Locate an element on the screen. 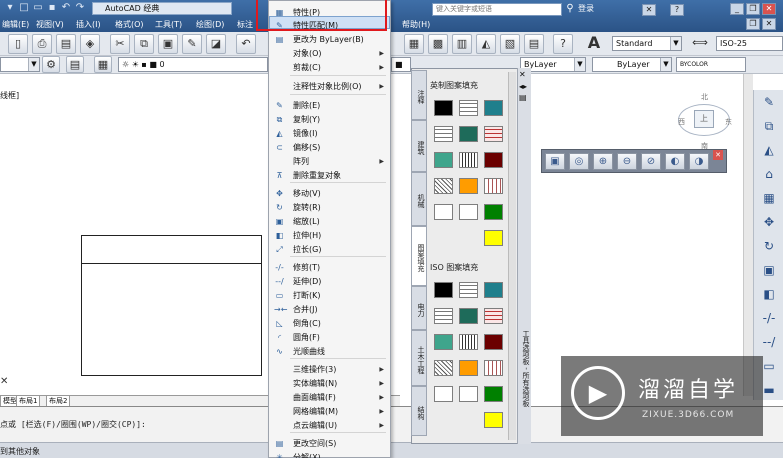 The width and height of the screenshot is (783, 458). lineweight-select: ByLayer ▼ is located at coordinates (632, 64).